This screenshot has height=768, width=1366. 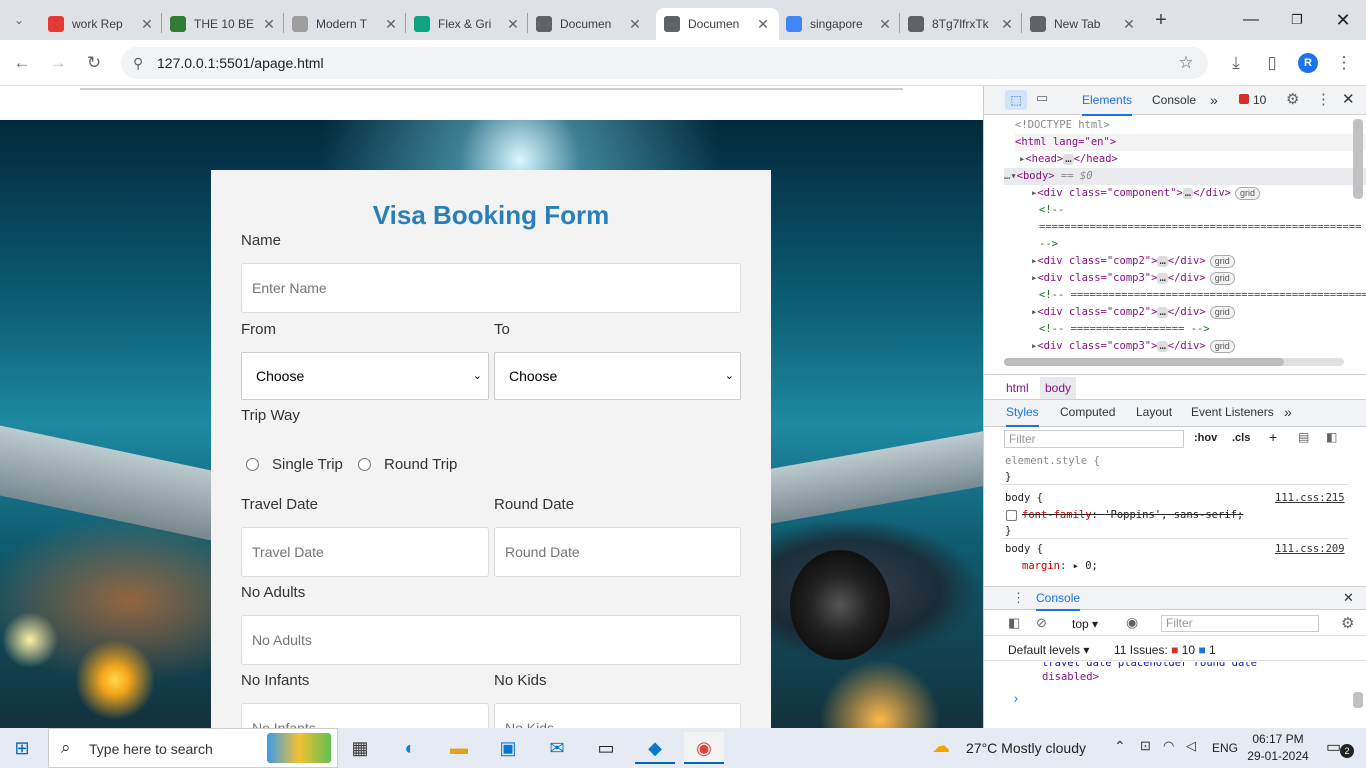 I want to click on tab-search-icon: ⌄, so click(x=19, y=20).